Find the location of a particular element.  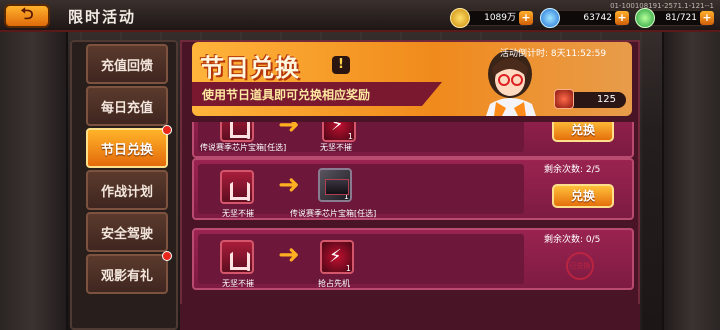

server-id: 01-100108191-2571.1-121--1 is located at coordinates (662, 6).